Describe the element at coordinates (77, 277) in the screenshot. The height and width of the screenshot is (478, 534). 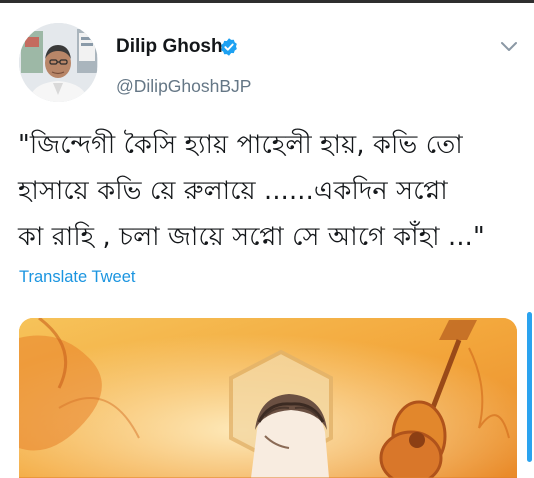
I see `translate-tweet-link: Translate Tweet` at that location.